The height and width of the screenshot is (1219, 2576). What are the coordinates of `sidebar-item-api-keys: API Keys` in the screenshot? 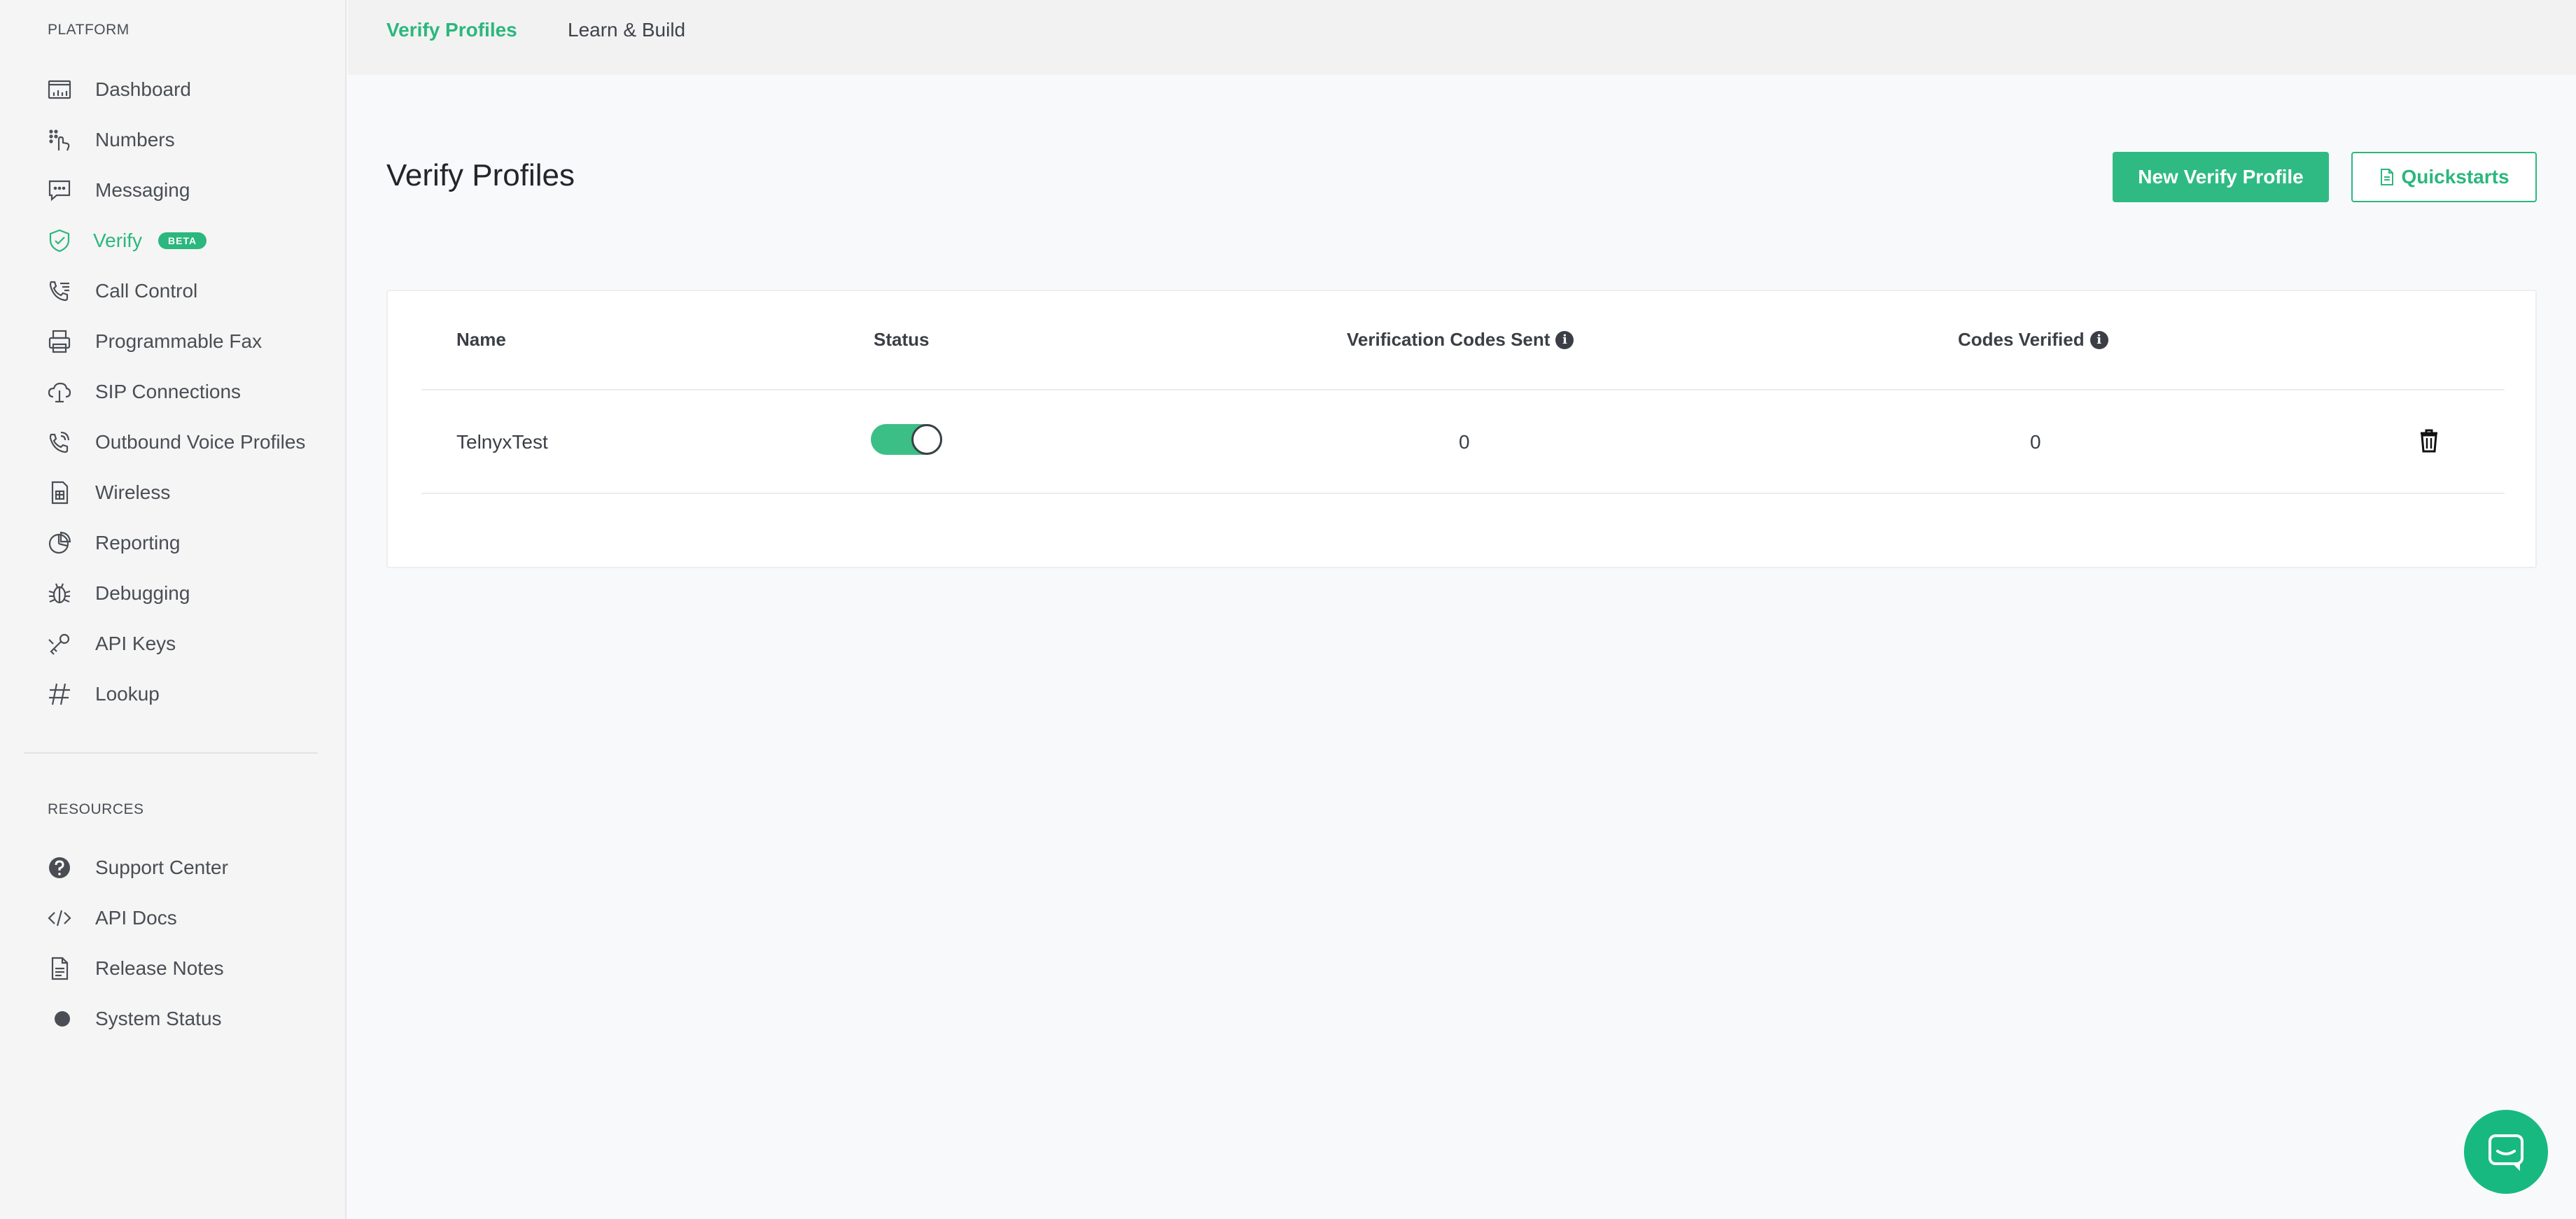 It's located at (173, 644).